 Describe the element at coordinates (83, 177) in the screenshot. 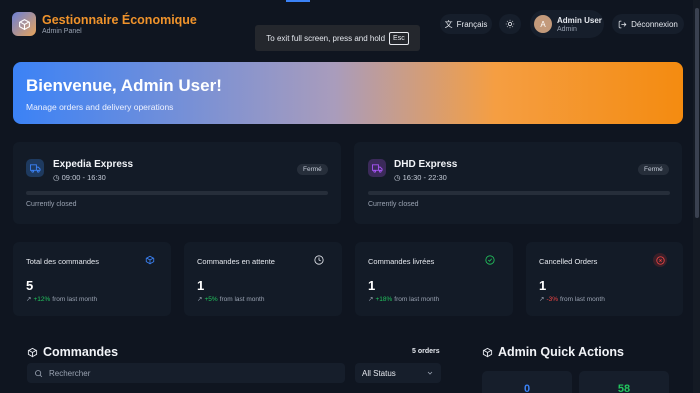

I see `service-hours-text: 09:00 - 16:30` at that location.